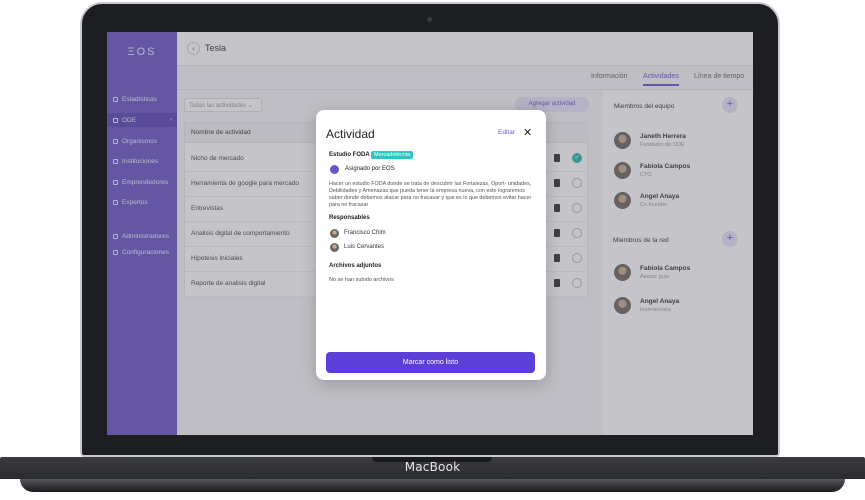 This screenshot has width=865, height=500. Describe the element at coordinates (350, 134) in the screenshot. I see `modal-title: Actividad` at that location.